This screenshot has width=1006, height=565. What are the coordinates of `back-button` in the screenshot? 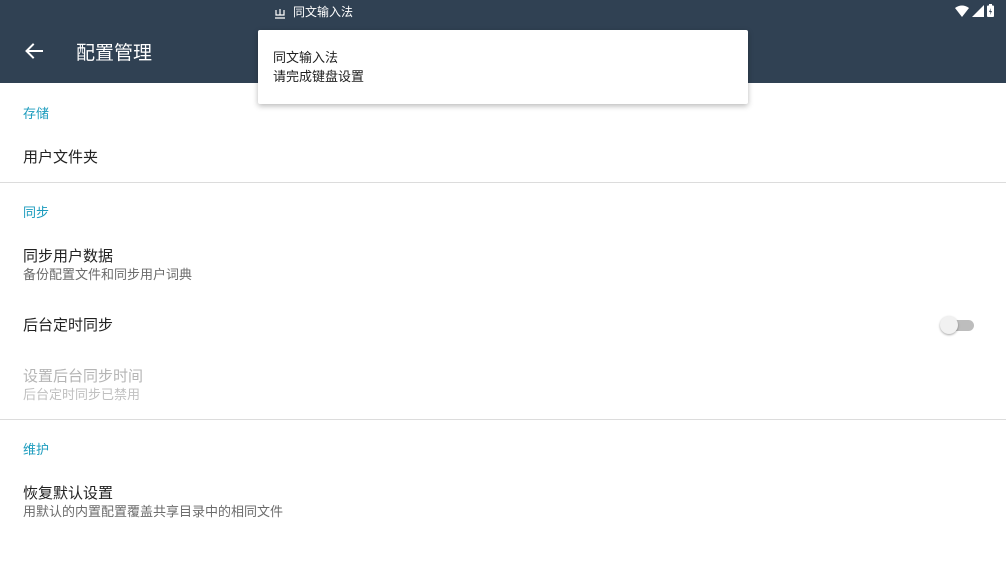 It's located at (34, 53).